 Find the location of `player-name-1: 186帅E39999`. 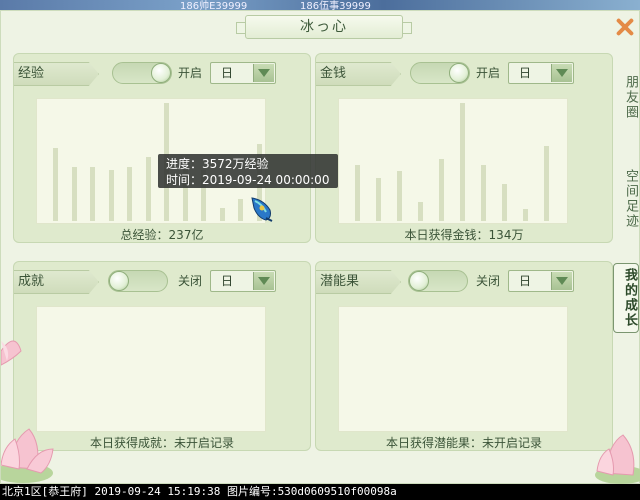

player-name-1: 186帅E39999 is located at coordinates (214, 5).